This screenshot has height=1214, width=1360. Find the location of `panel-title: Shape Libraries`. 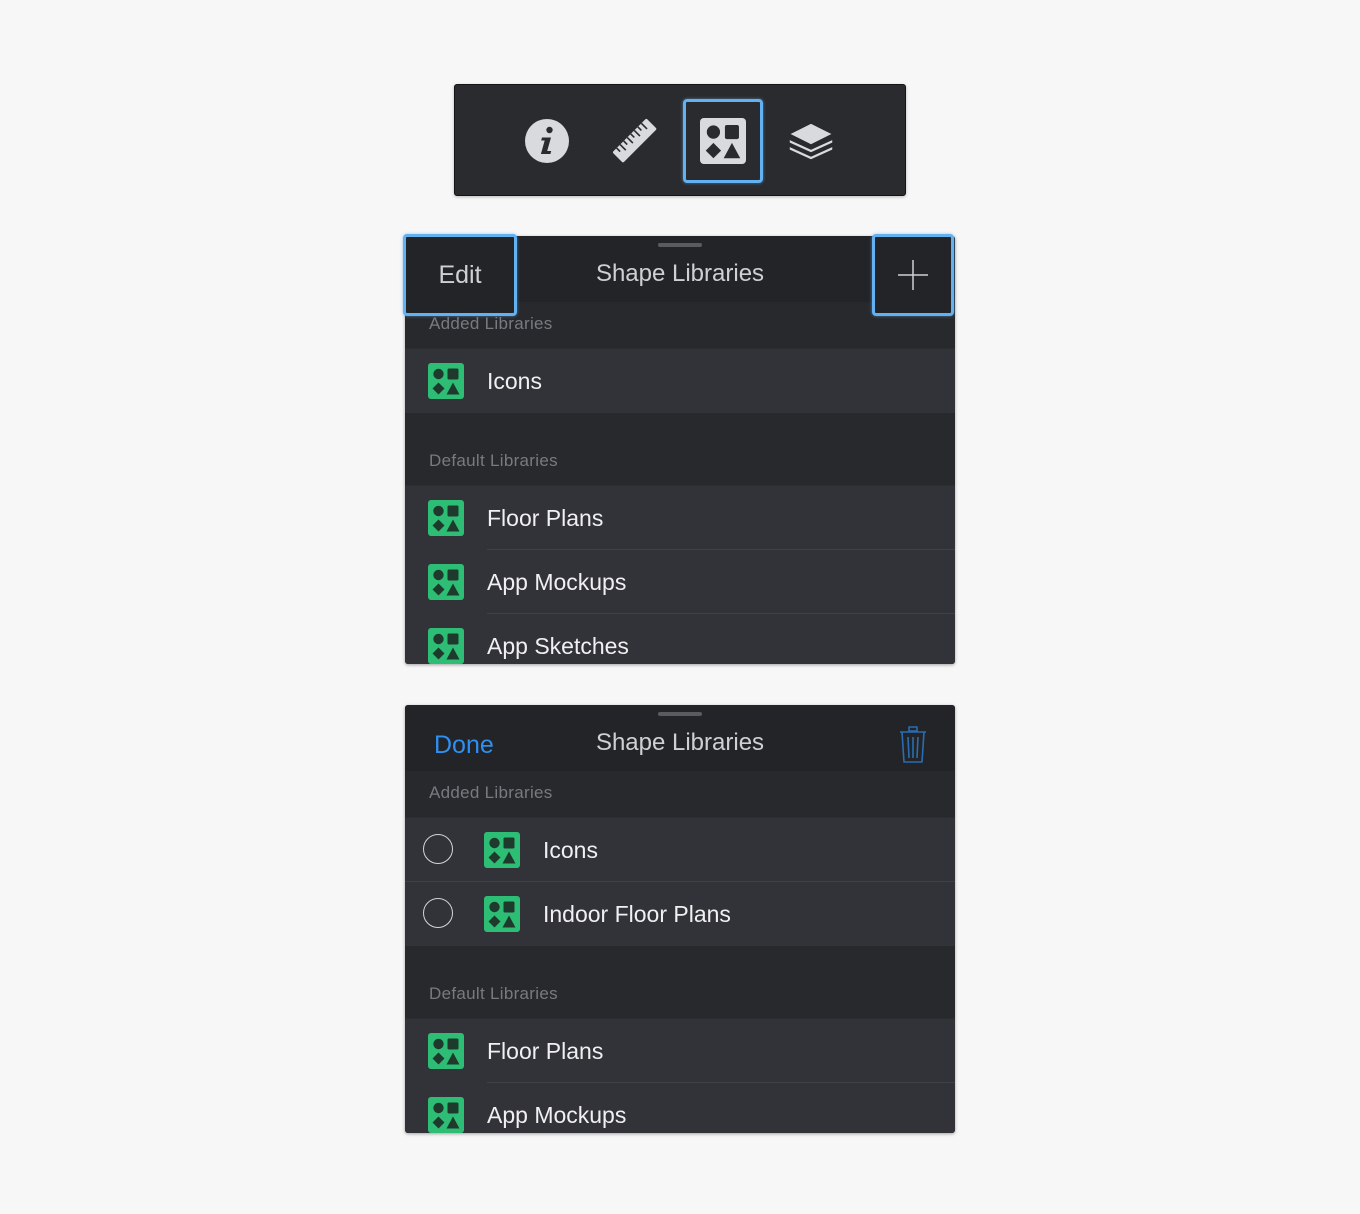

panel-title: Shape Libraries is located at coordinates (680, 742).